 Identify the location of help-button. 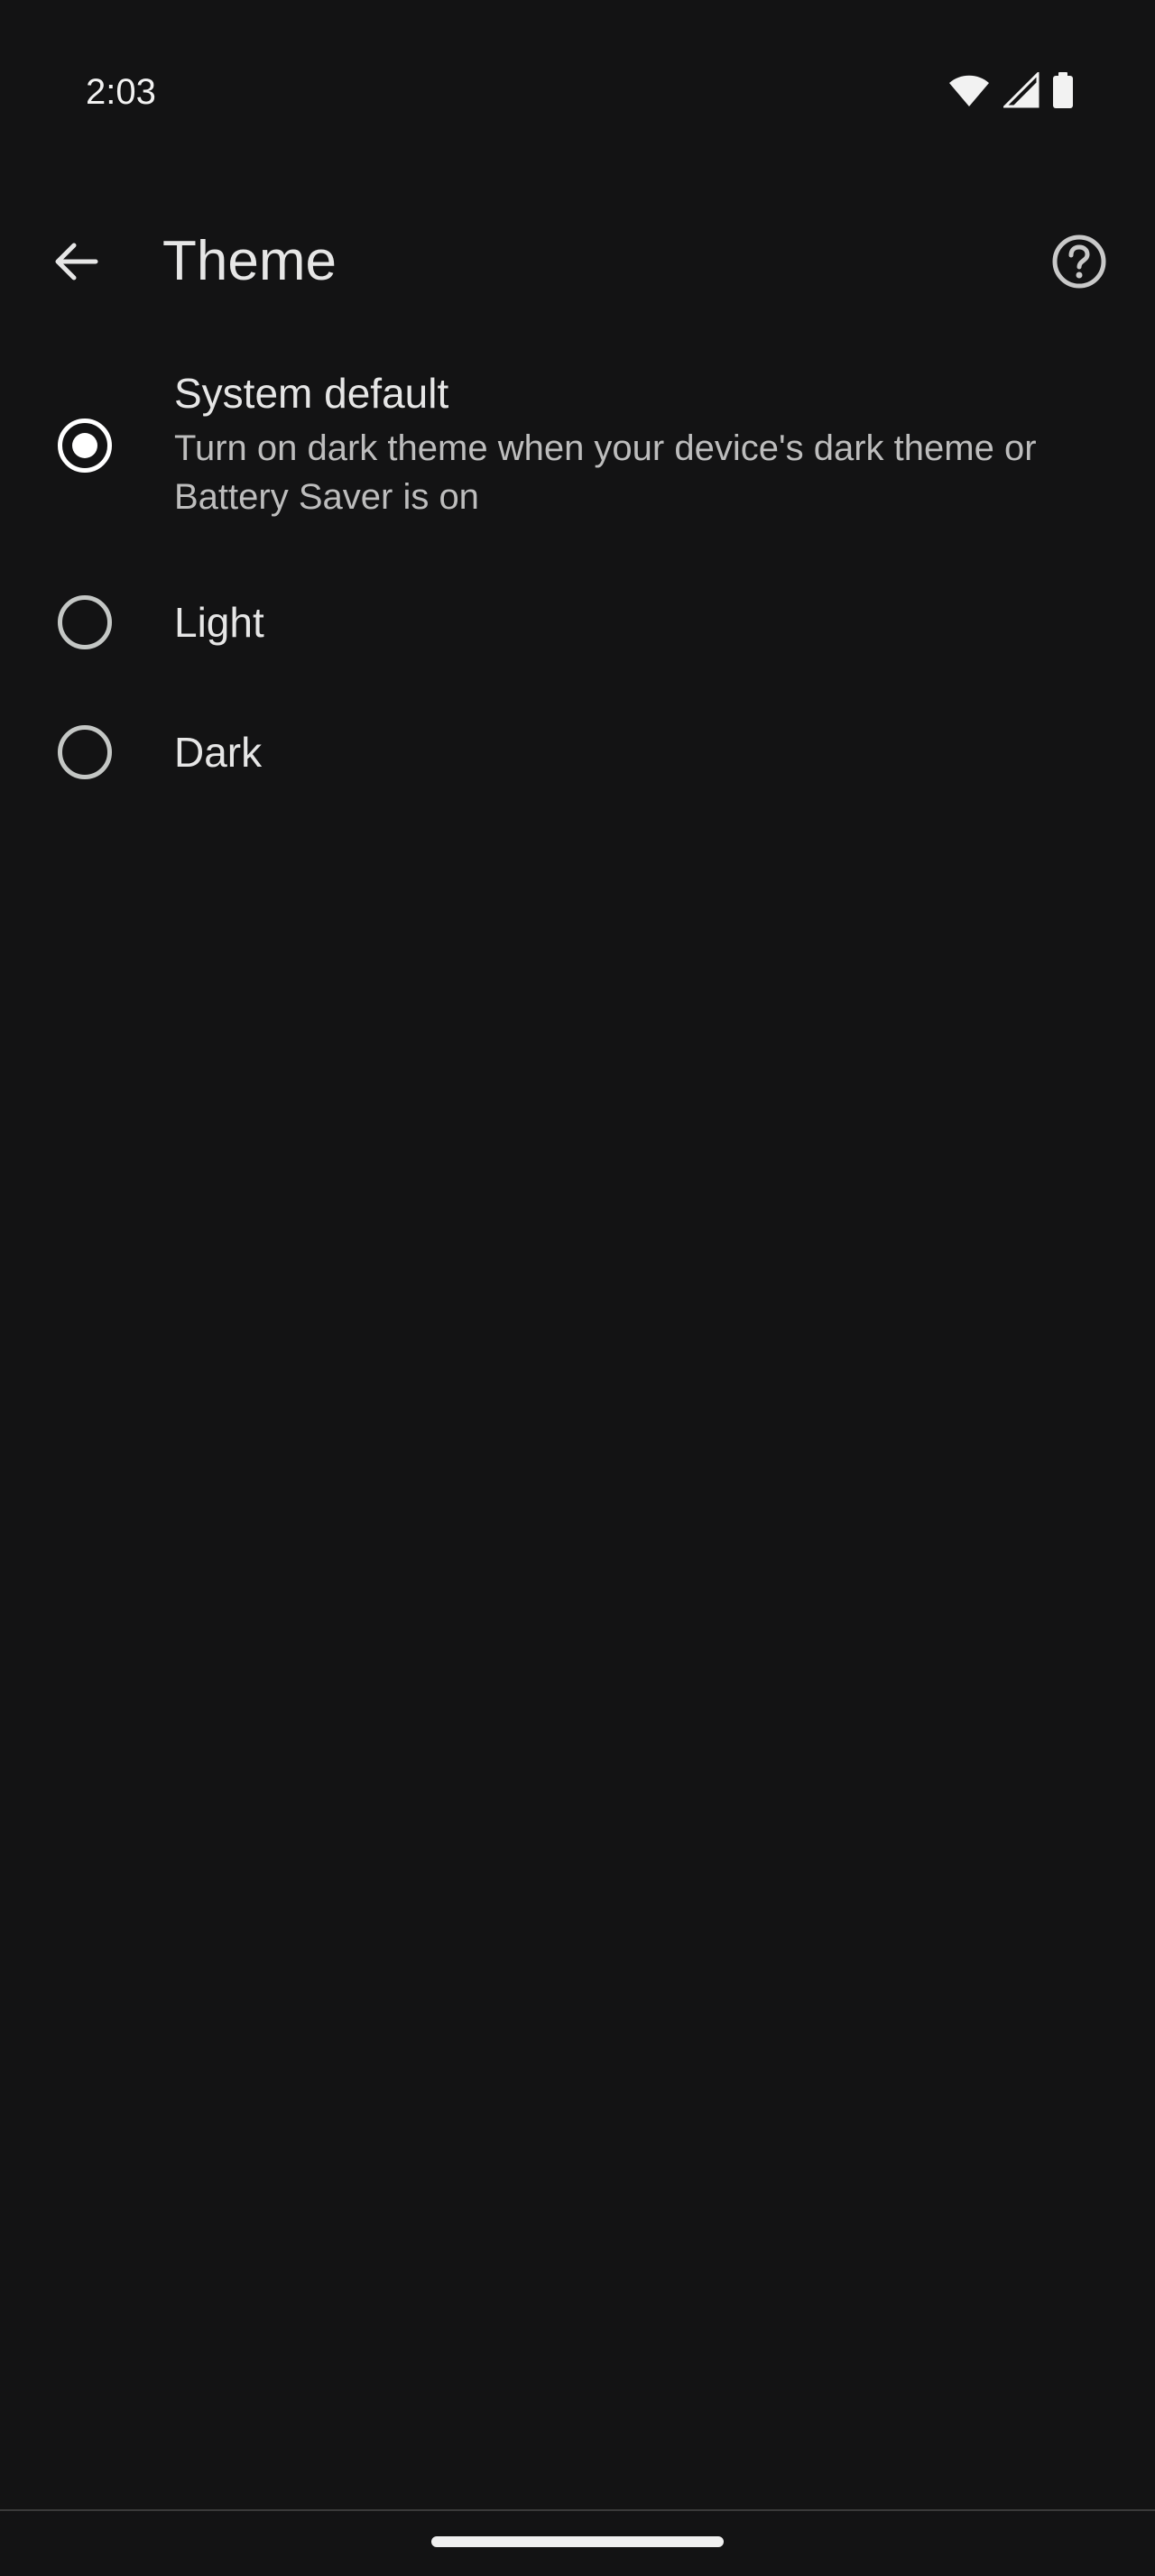
(1079, 264).